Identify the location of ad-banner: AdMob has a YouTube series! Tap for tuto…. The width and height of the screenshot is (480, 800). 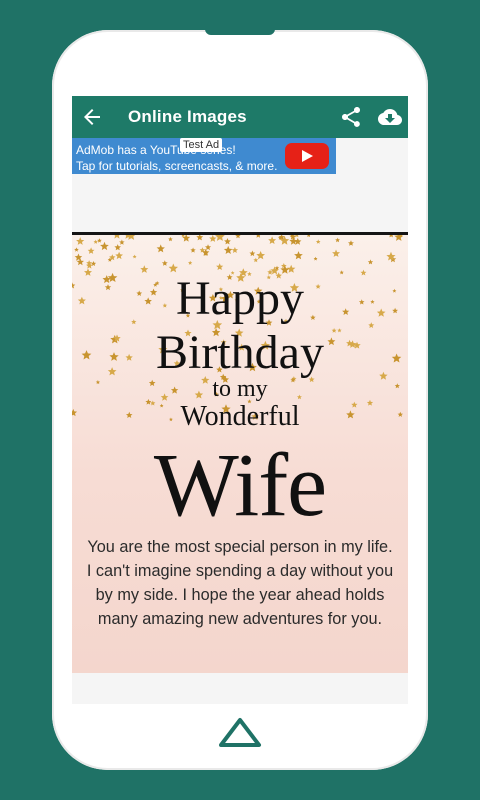
(204, 156).